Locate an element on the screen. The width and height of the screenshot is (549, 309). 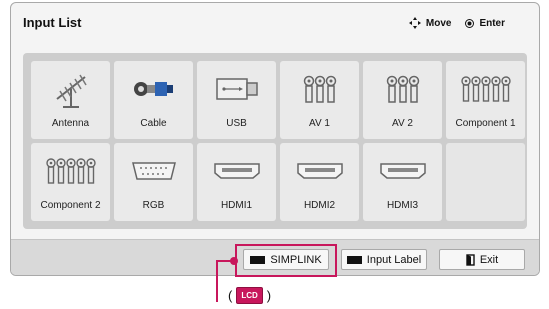
simplink-callout-box is located at coordinates (286, 260).